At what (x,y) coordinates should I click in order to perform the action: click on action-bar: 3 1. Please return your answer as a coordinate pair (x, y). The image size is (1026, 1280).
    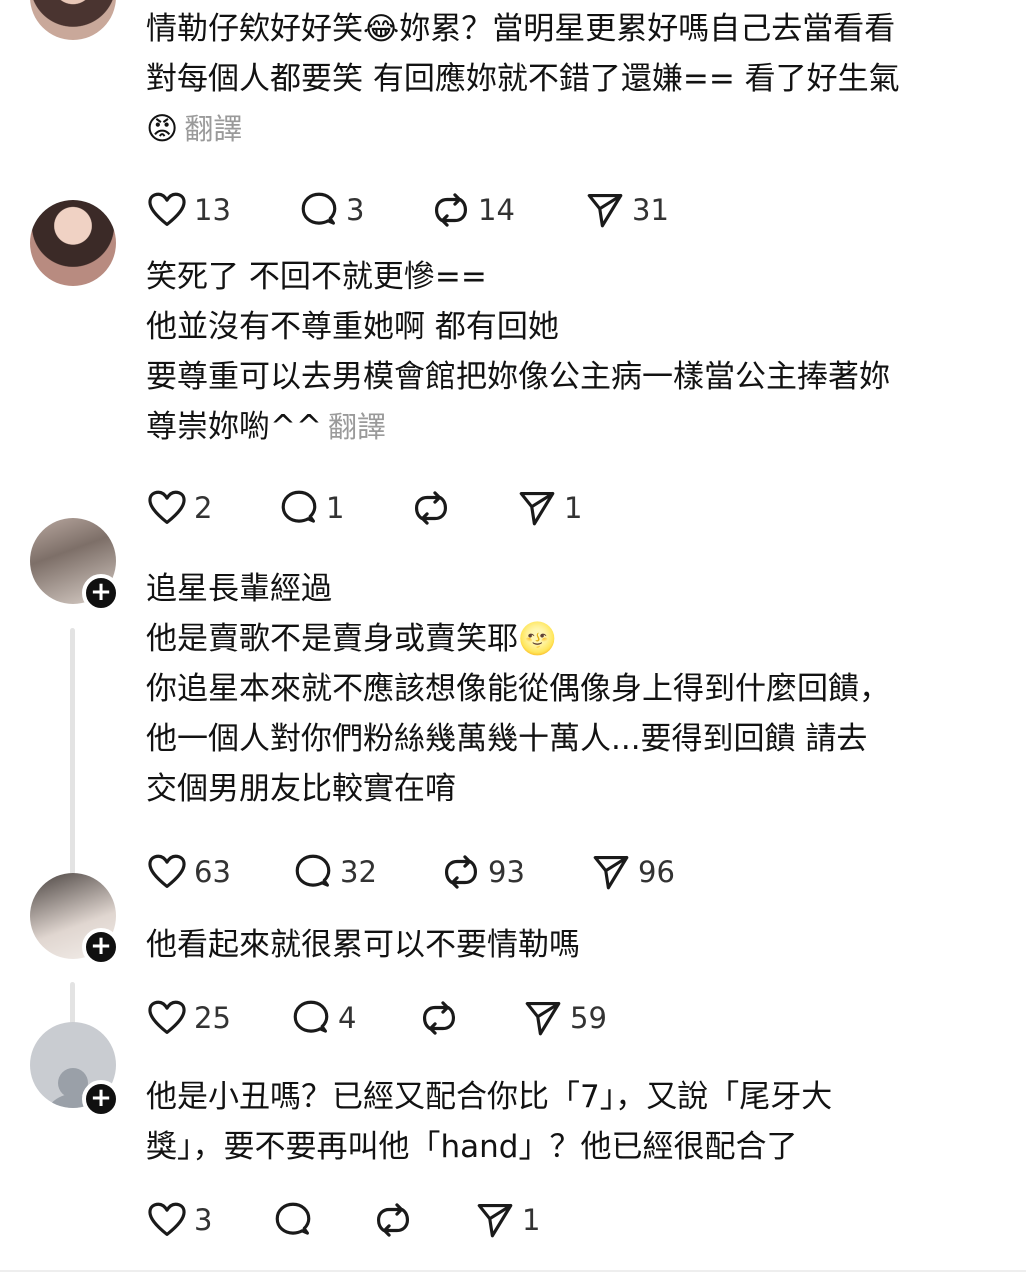
    Looking at the image, I should click on (426, 1220).